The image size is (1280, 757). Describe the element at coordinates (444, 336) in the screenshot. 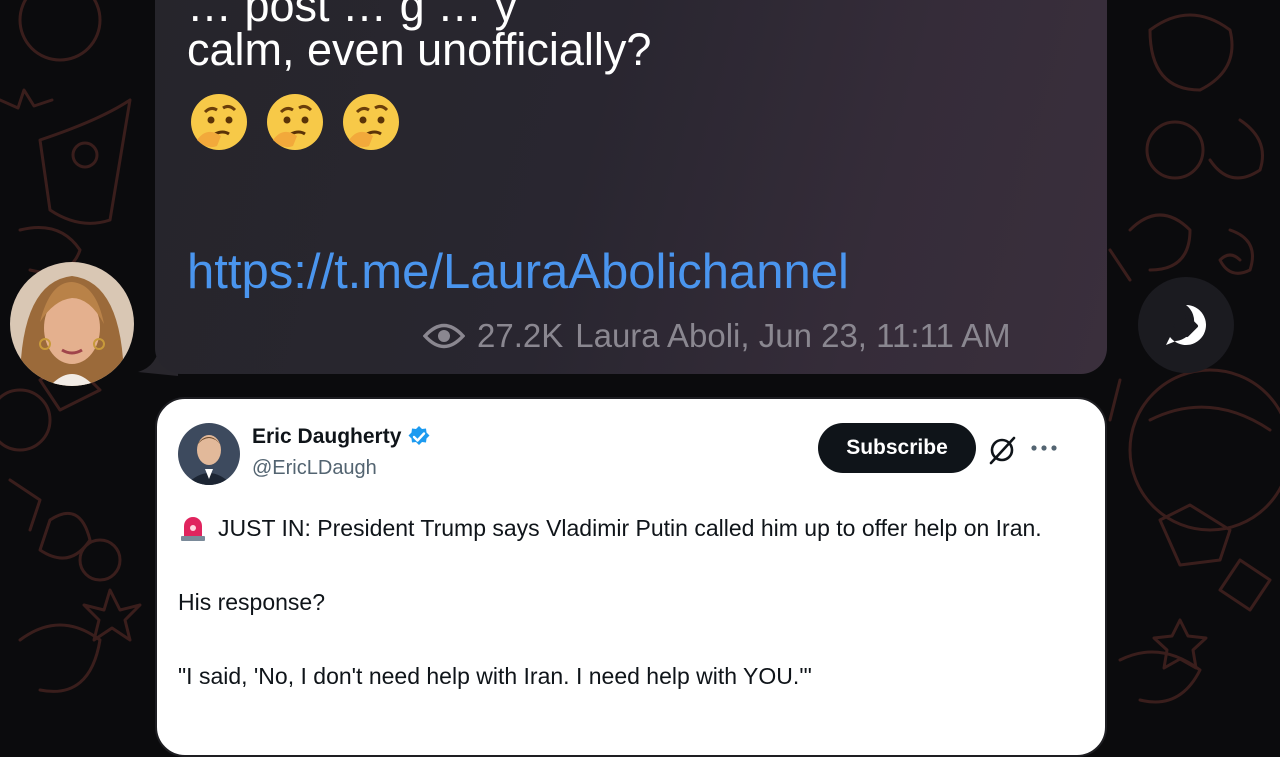

I see `eye-icon` at that location.